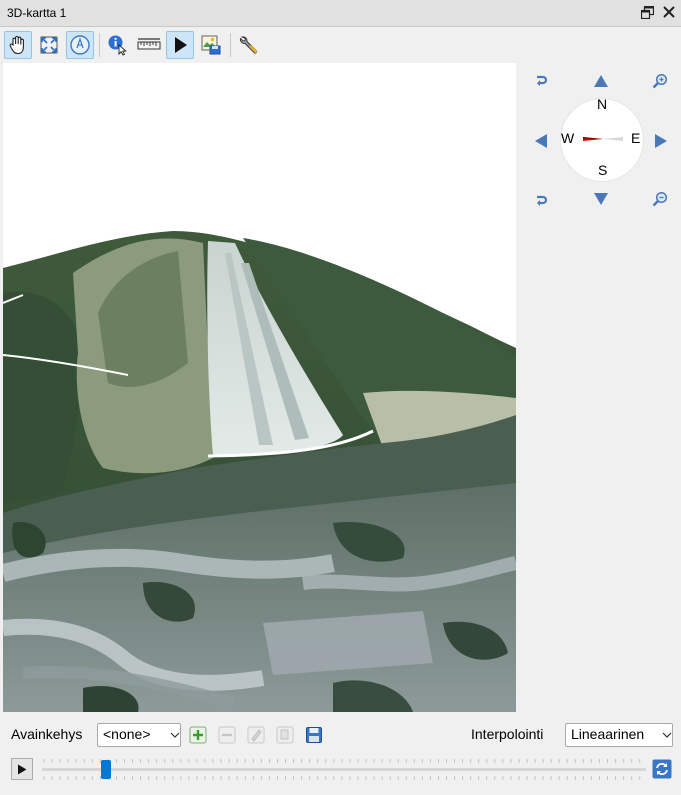 The height and width of the screenshot is (795, 681). What do you see at coordinates (211, 45) in the screenshot?
I see `export-scene-icon` at bounding box center [211, 45].